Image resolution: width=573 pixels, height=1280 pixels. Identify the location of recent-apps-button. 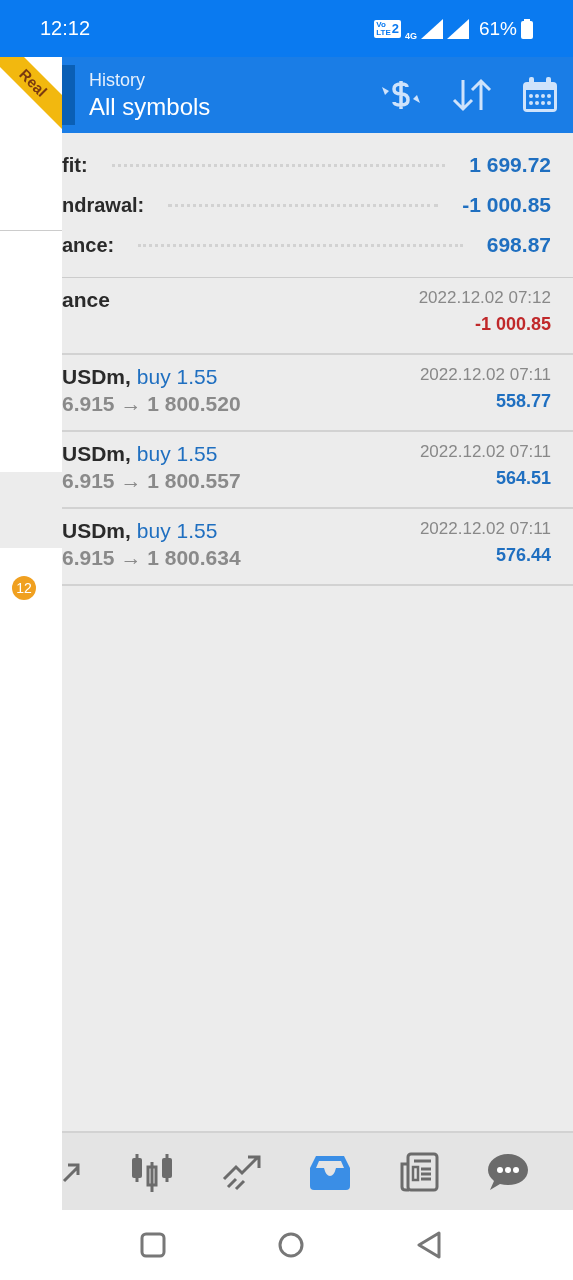
(153, 1245).